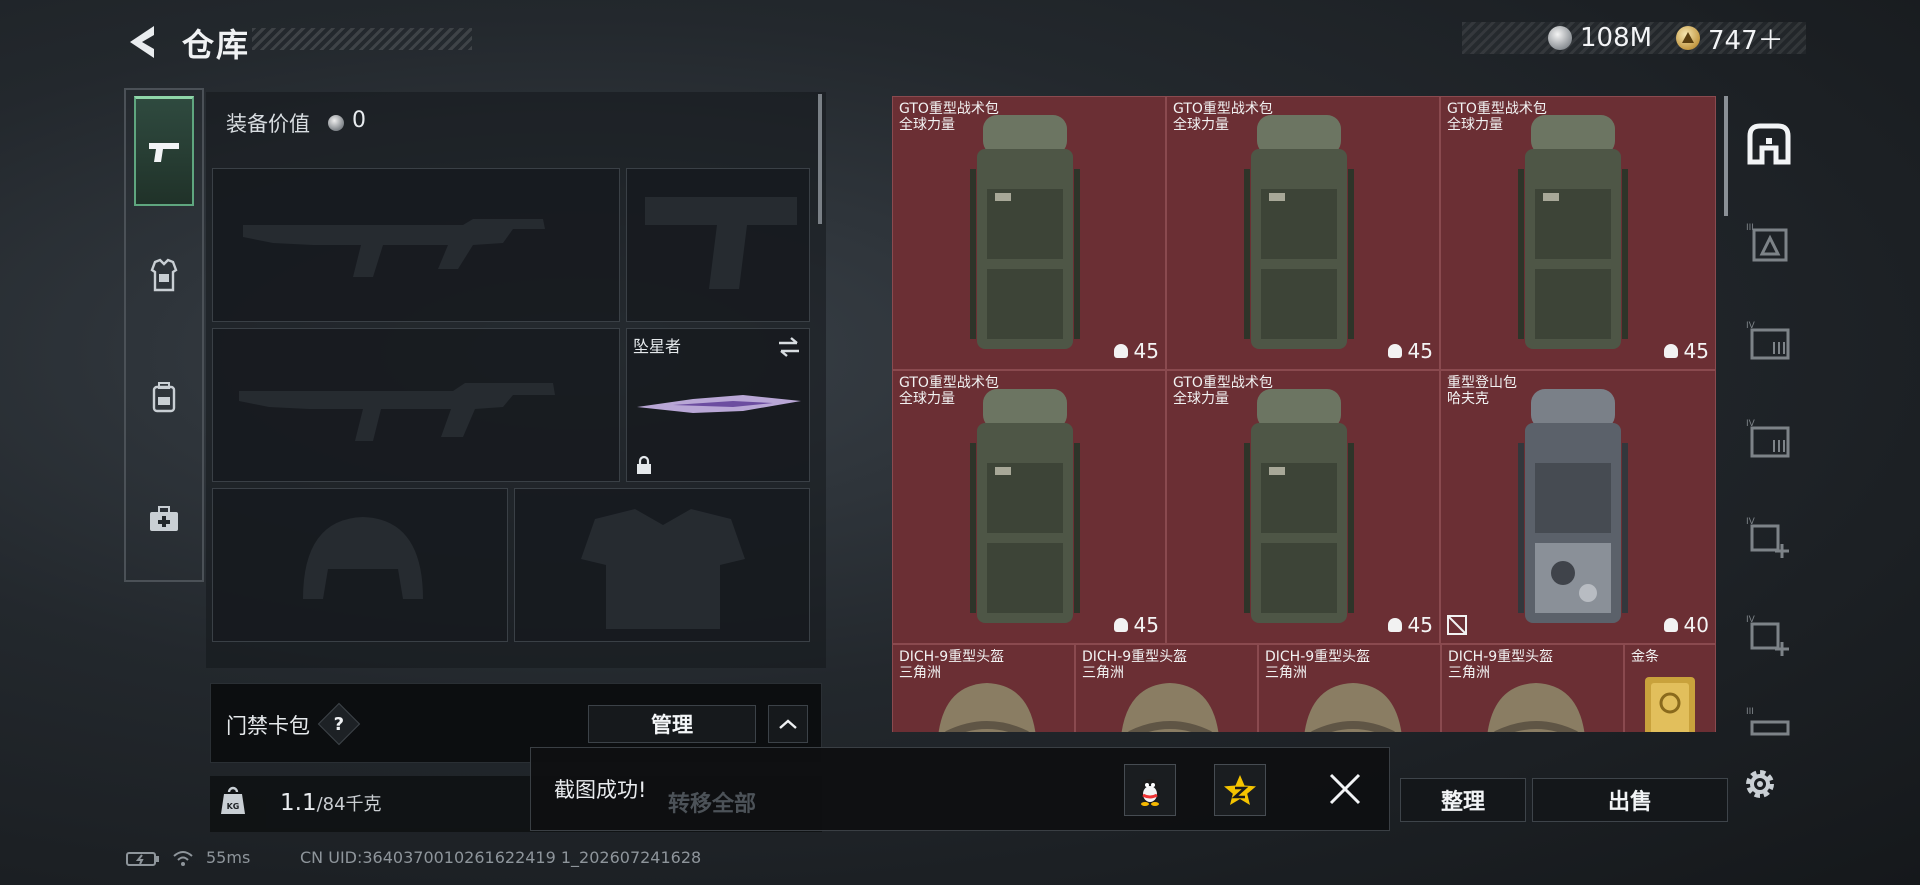  What do you see at coordinates (363, 558) in the screenshot?
I see `helmet-silhouette-icon` at bounding box center [363, 558].